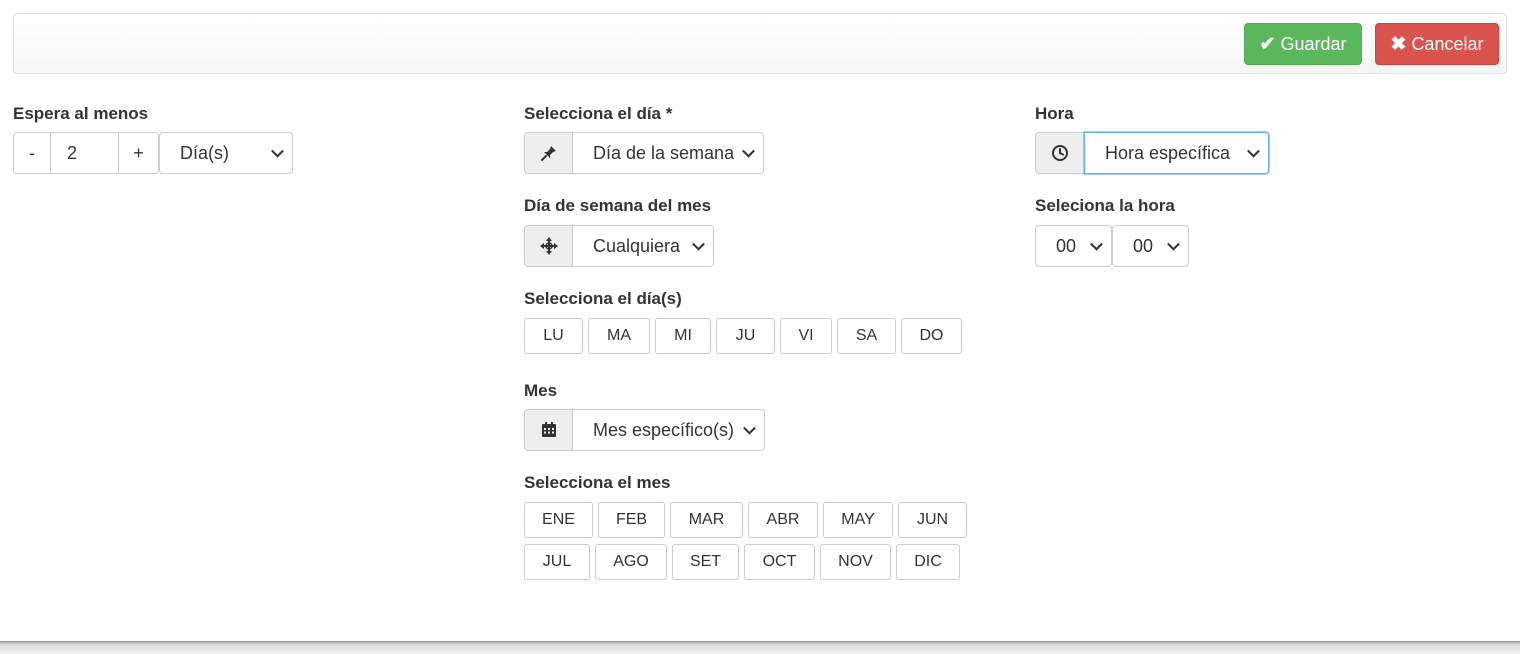 The height and width of the screenshot is (654, 1520). What do you see at coordinates (631, 520) in the screenshot?
I see `month-chip-feb: FEB` at bounding box center [631, 520].